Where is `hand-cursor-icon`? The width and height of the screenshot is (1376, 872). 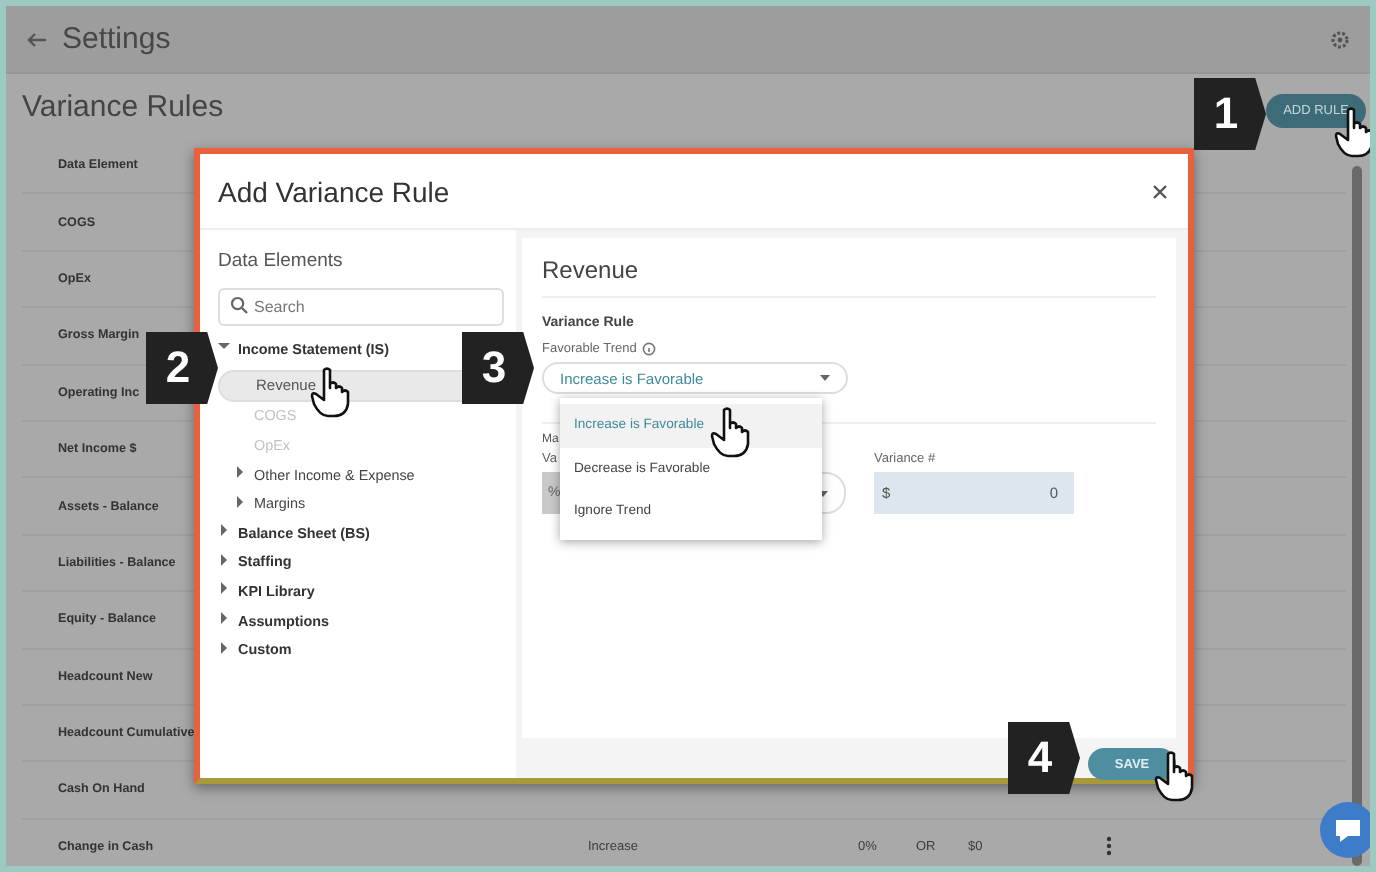
hand-cursor-icon is located at coordinates (730, 432).